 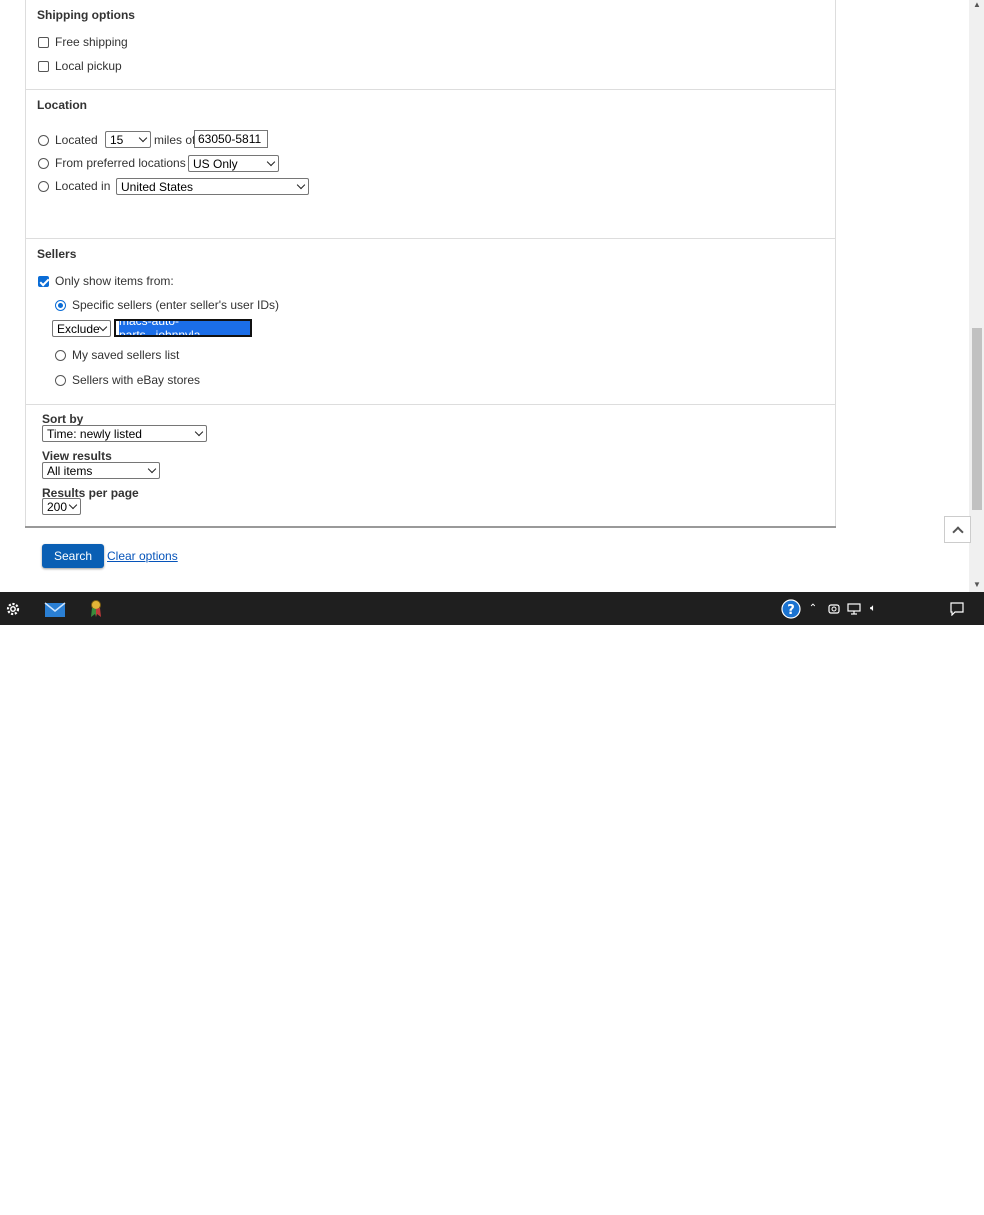 I want to click on panel-bottom-border, so click(x=430, y=527).